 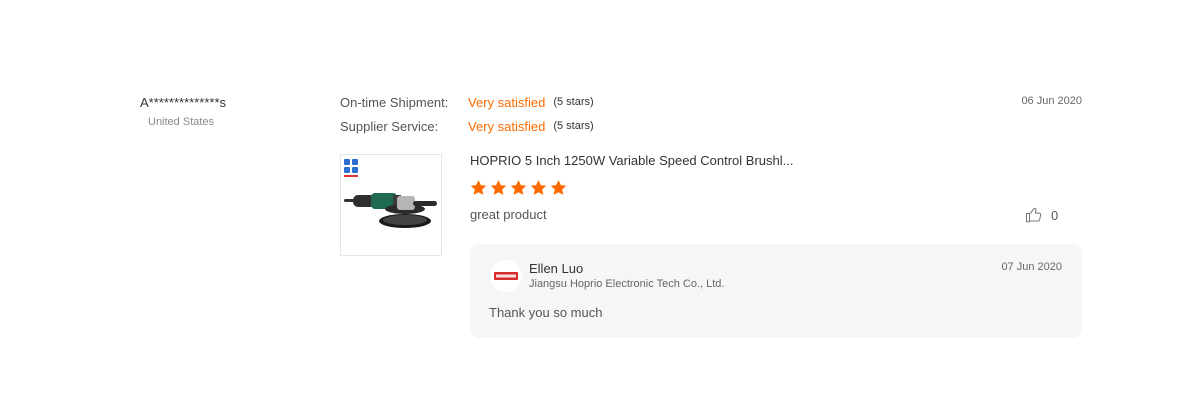 I want to click on product-image, so click(x=391, y=205).